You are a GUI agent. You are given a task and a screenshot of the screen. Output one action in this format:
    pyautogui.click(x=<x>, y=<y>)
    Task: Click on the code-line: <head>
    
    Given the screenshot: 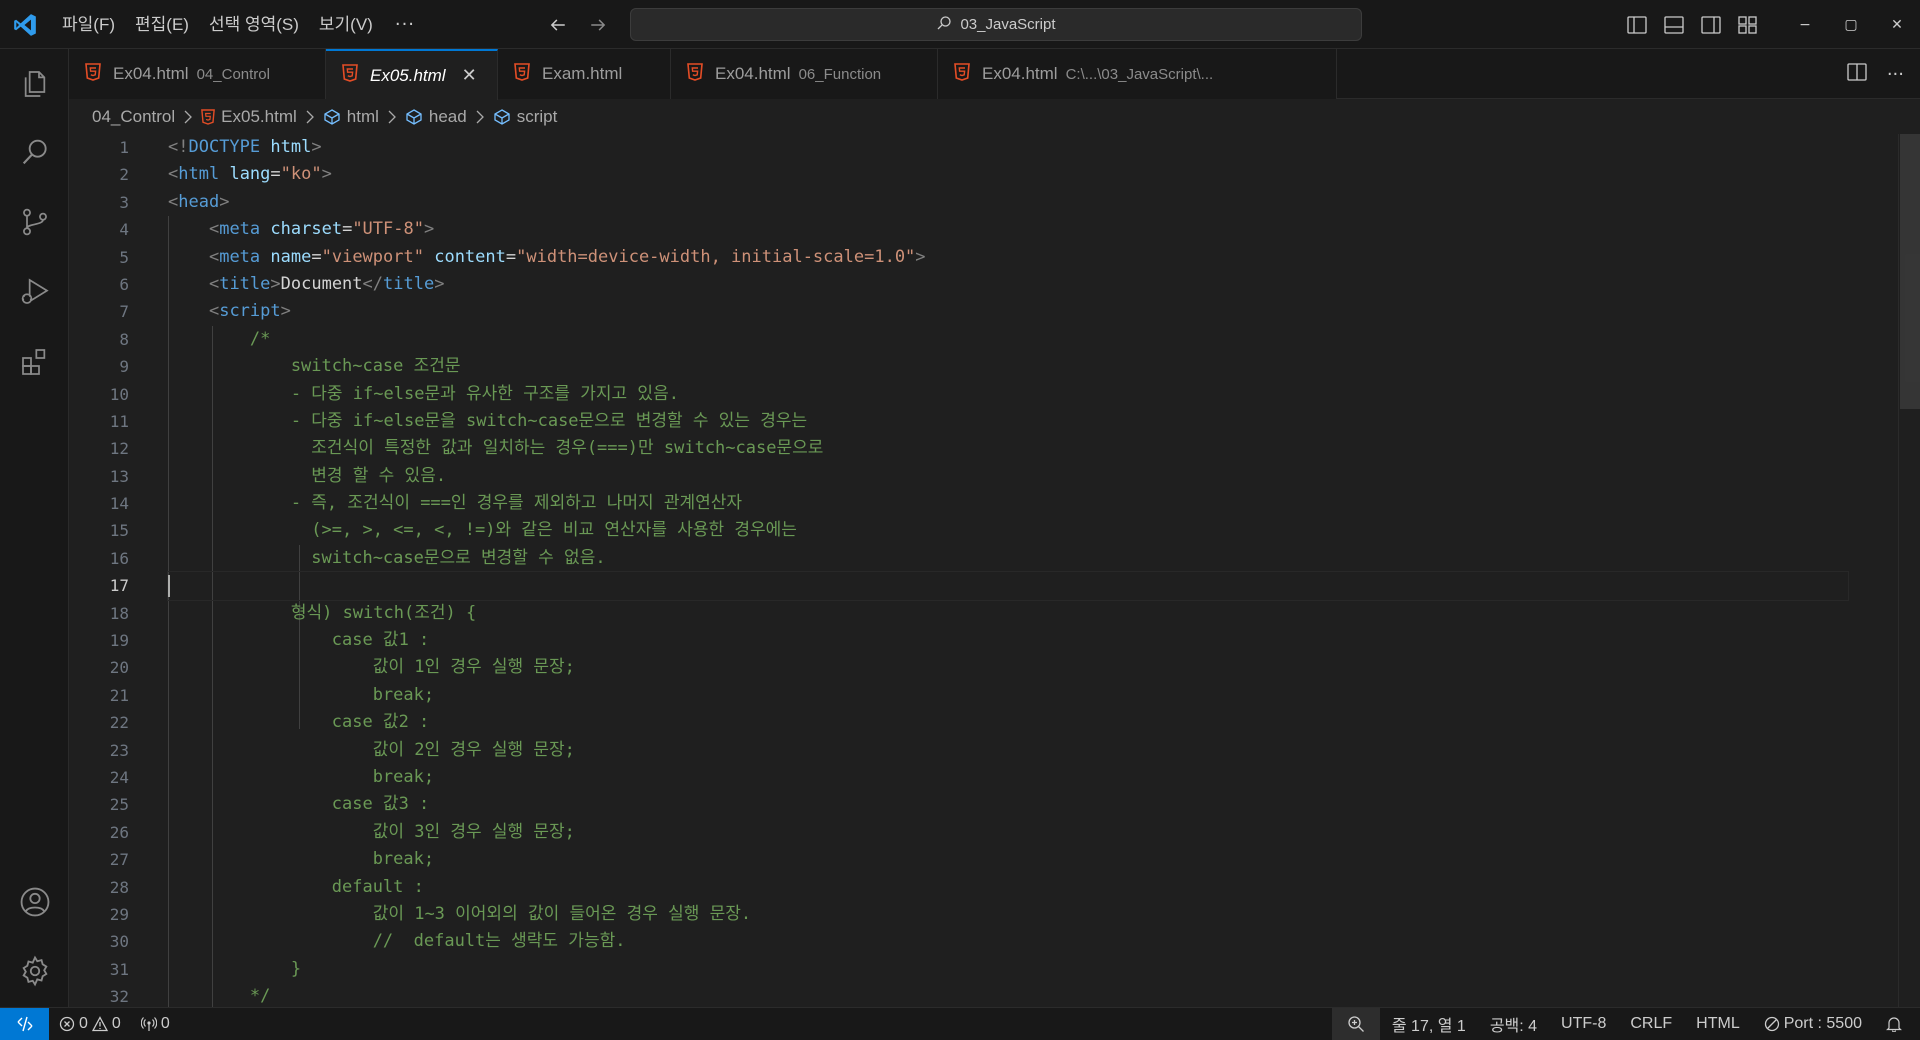 What is the action you would take?
    pyautogui.click(x=1008, y=202)
    